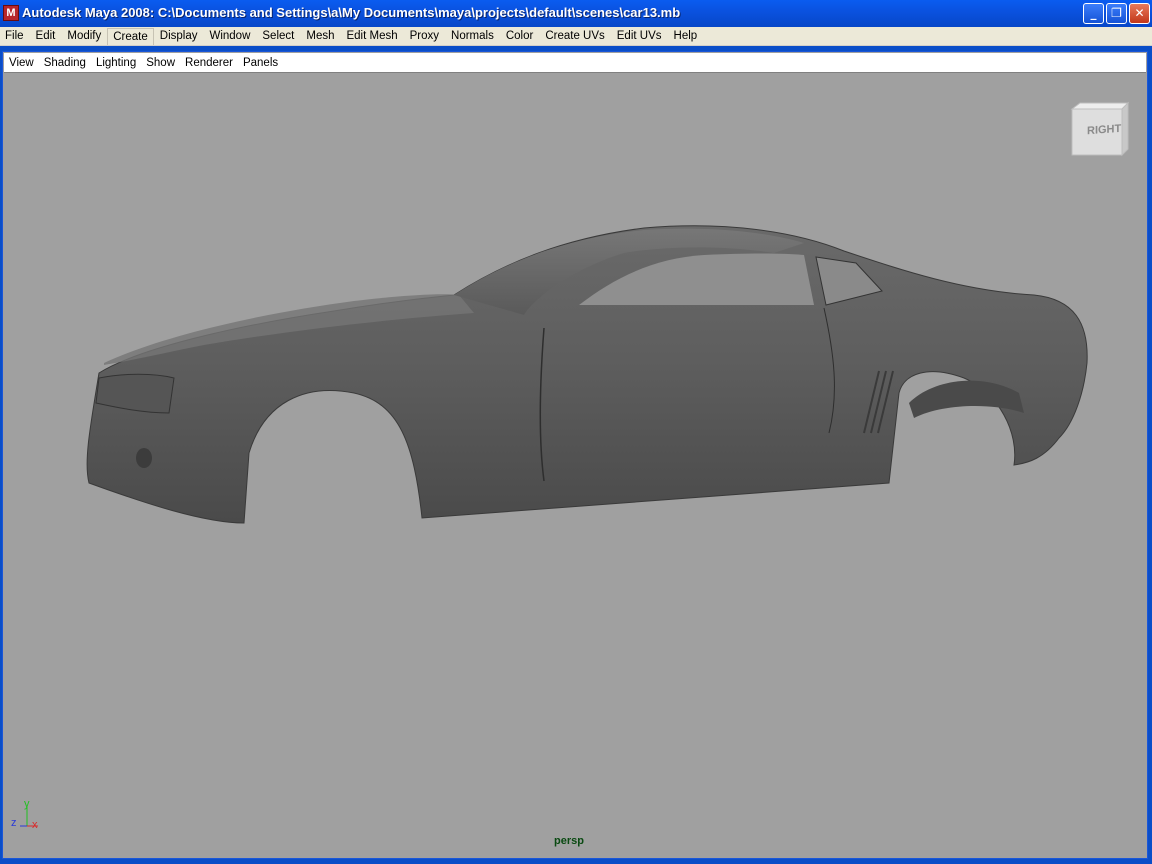 Image resolution: width=1152 pixels, height=864 pixels. Describe the element at coordinates (65, 63) in the screenshot. I see `panel-menu-shading: Shading` at that location.